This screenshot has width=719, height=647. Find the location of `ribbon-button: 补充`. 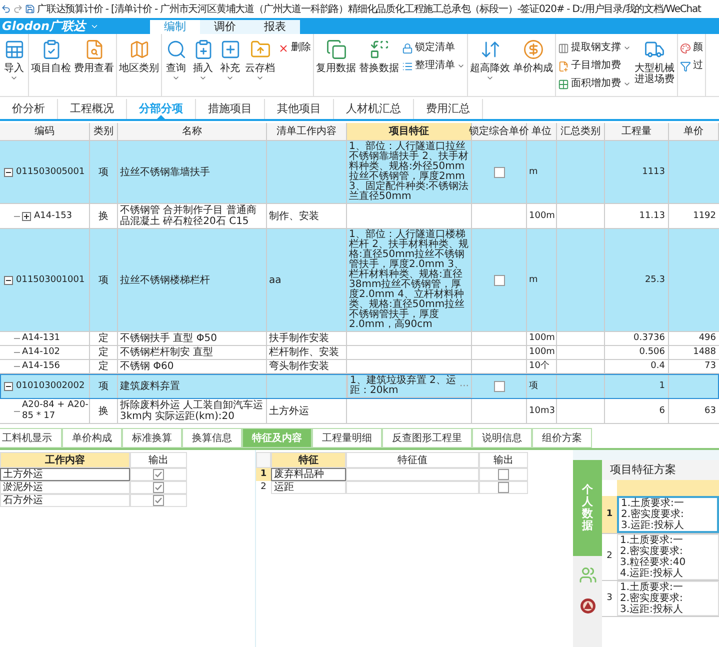

ribbon-button: 补充 is located at coordinates (230, 60).